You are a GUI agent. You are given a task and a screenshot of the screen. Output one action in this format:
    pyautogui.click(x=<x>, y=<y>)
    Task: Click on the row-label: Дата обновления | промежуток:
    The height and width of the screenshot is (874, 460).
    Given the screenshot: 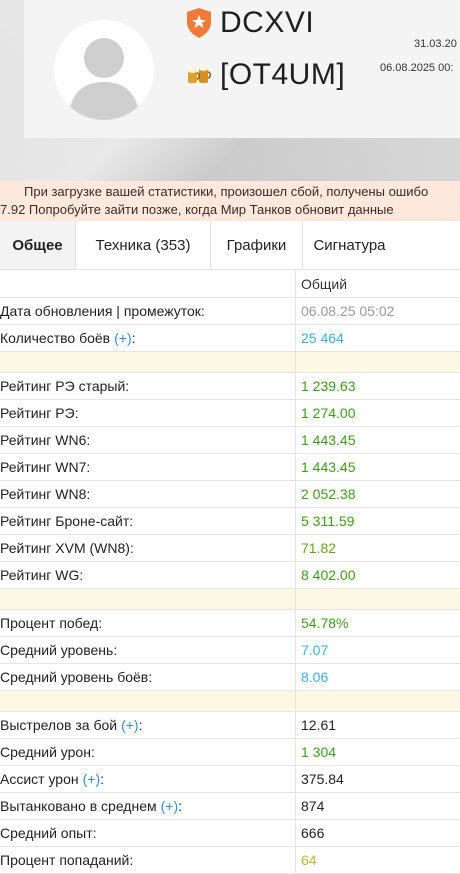 What is the action you would take?
    pyautogui.click(x=148, y=311)
    